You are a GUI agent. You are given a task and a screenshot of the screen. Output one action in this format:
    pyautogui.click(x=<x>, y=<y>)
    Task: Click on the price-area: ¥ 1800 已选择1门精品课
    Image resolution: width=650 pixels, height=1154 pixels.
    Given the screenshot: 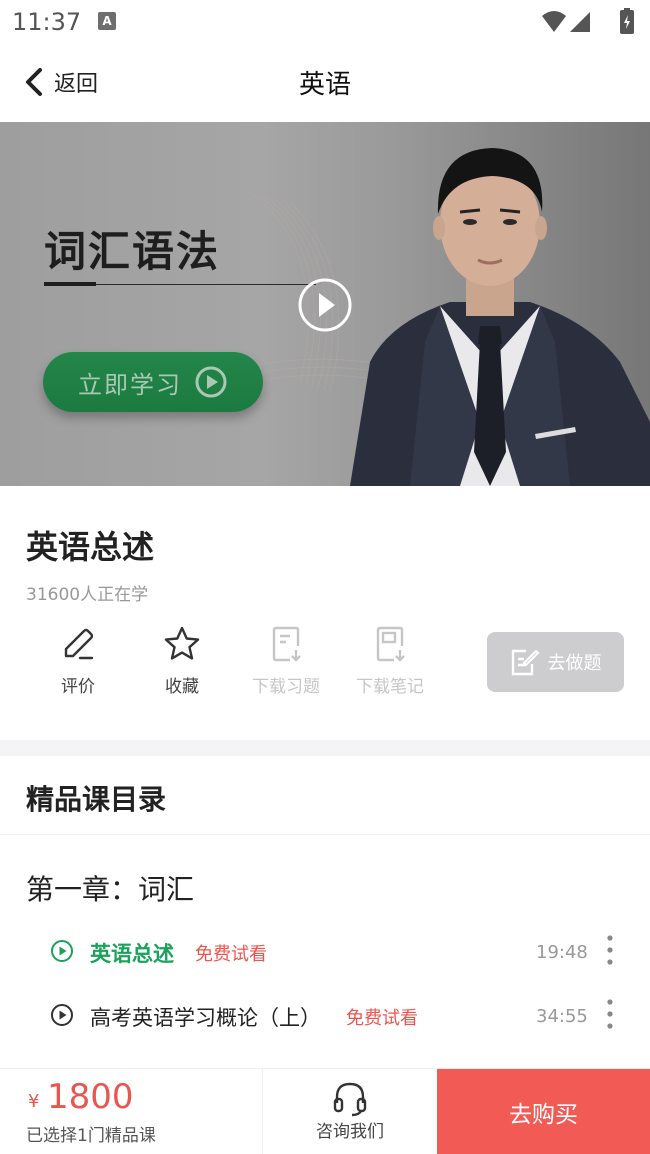 What is the action you would take?
    pyautogui.click(x=131, y=1111)
    